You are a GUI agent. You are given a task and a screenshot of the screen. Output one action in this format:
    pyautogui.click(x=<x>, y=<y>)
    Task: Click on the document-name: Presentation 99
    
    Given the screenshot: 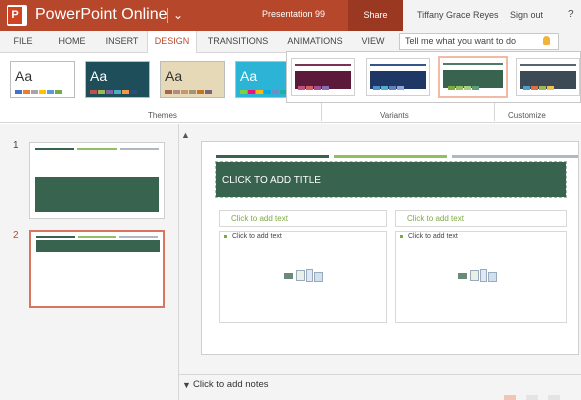 What is the action you would take?
    pyautogui.click(x=293, y=14)
    